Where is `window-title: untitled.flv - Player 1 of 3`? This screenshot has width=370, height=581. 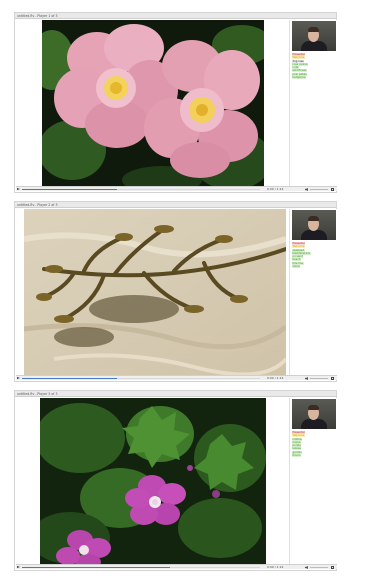 window-title: untitled.flv - Player 1 of 3 is located at coordinates (37, 16).